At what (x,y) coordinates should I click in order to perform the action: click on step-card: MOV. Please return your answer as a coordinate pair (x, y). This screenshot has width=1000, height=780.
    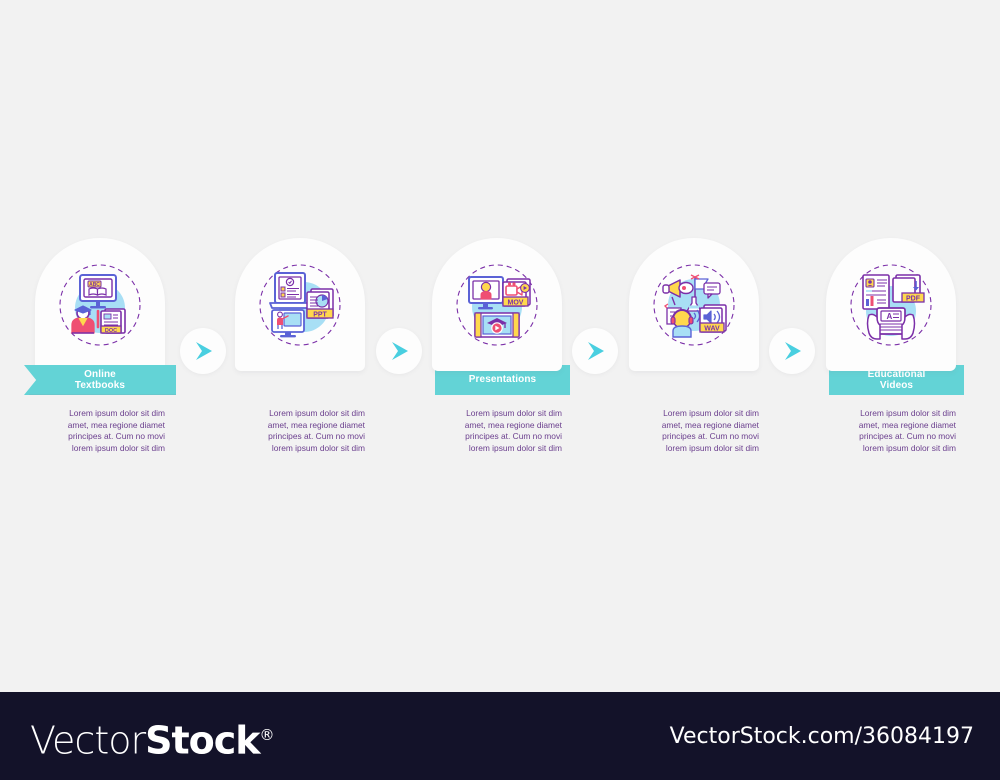
    Looking at the image, I should click on (497, 304).